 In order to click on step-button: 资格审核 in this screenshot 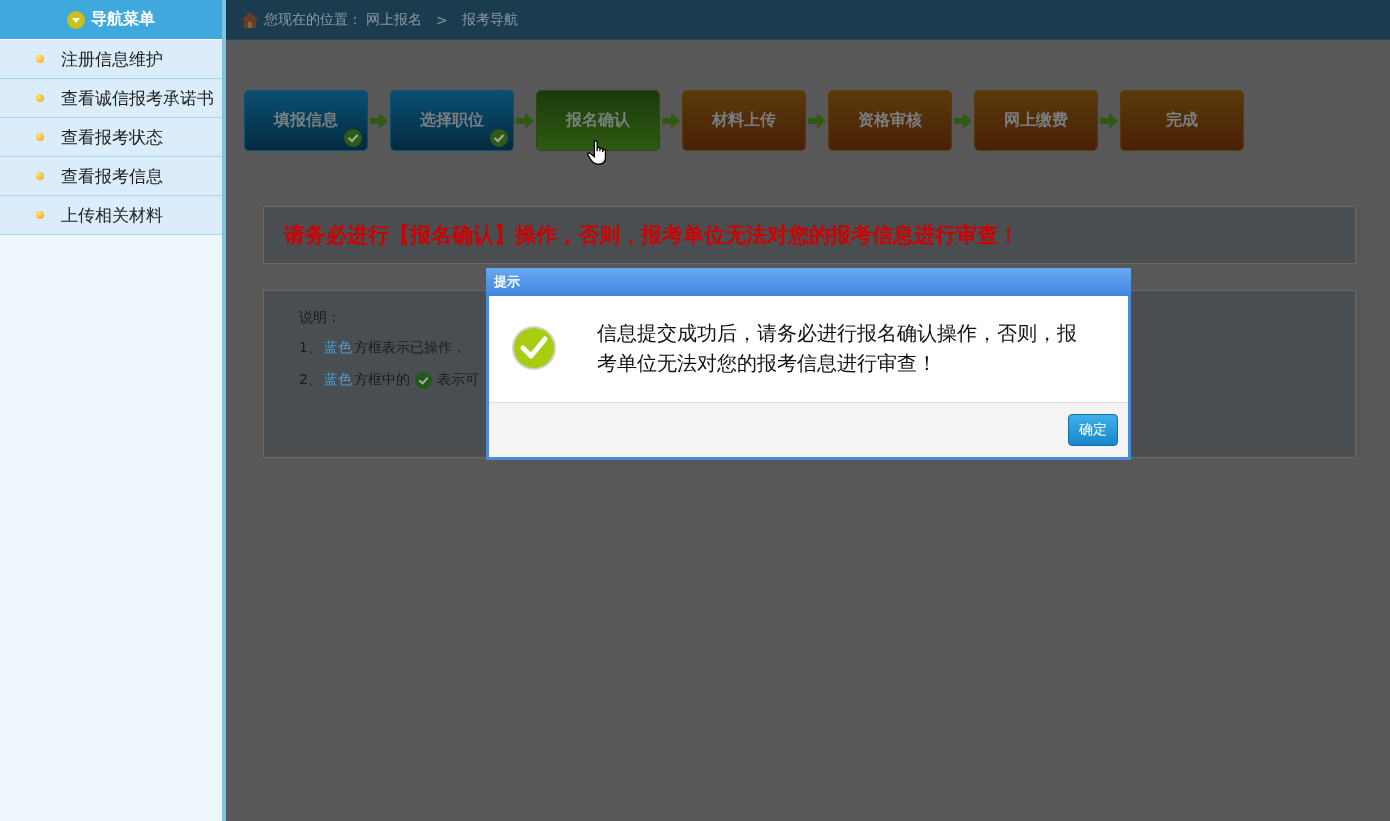, I will do `click(890, 120)`.